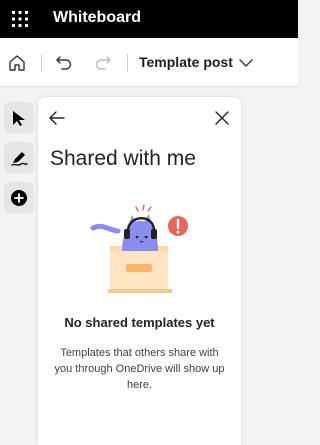 The image size is (320, 445). I want to click on empty-state-illustration, so click(143, 251).